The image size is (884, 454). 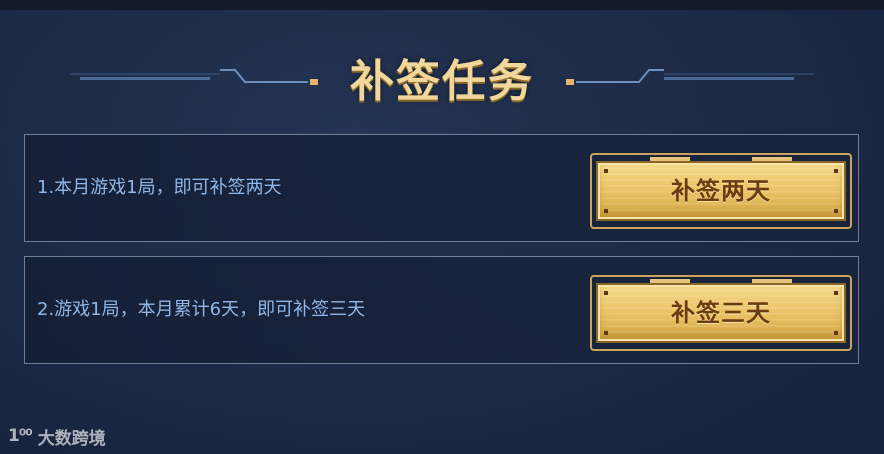 What do you see at coordinates (442, 5) in the screenshot?
I see `top-bar` at bounding box center [442, 5].